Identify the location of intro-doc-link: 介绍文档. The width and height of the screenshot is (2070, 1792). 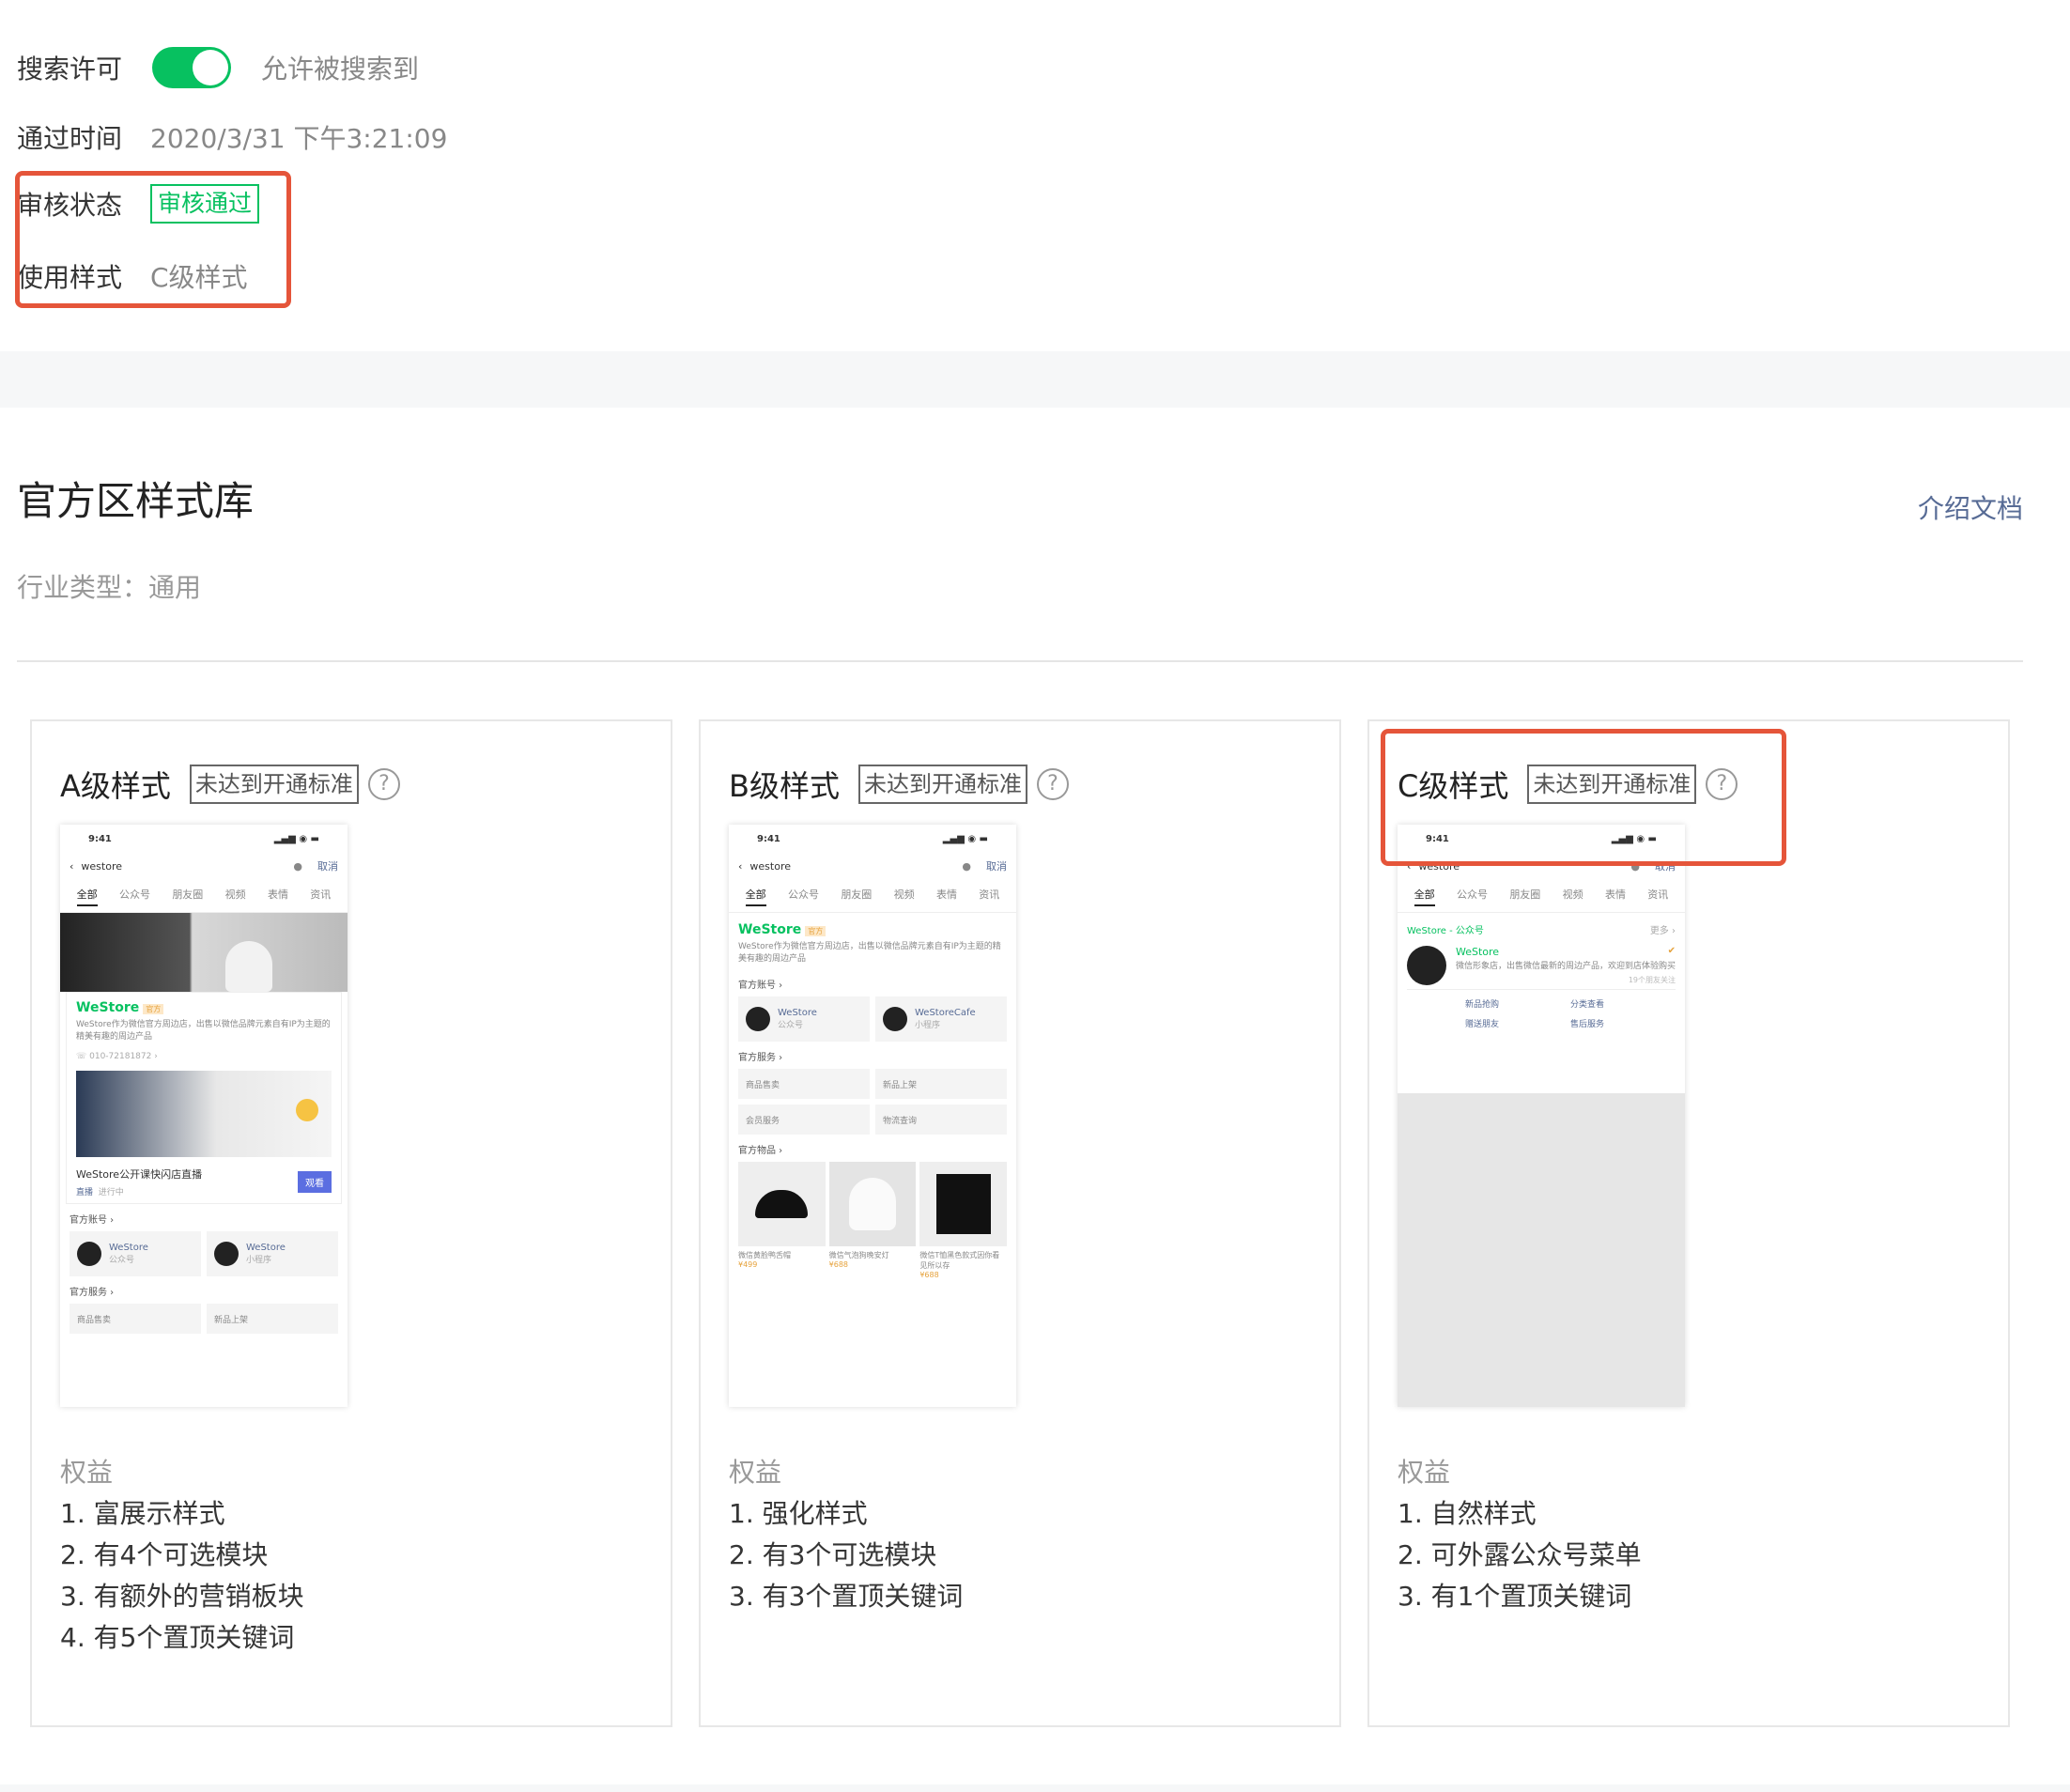
(1970, 507).